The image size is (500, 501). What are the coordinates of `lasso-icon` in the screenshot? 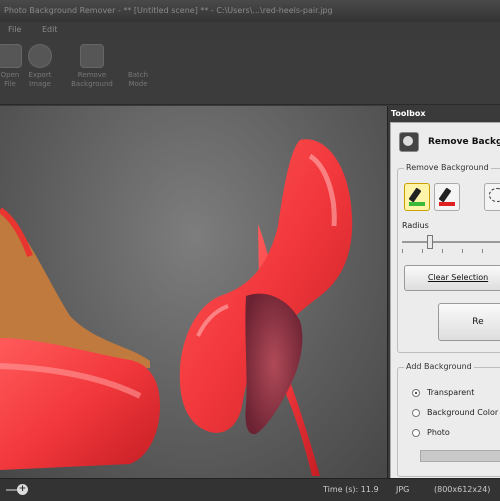 It's located at (494, 195).